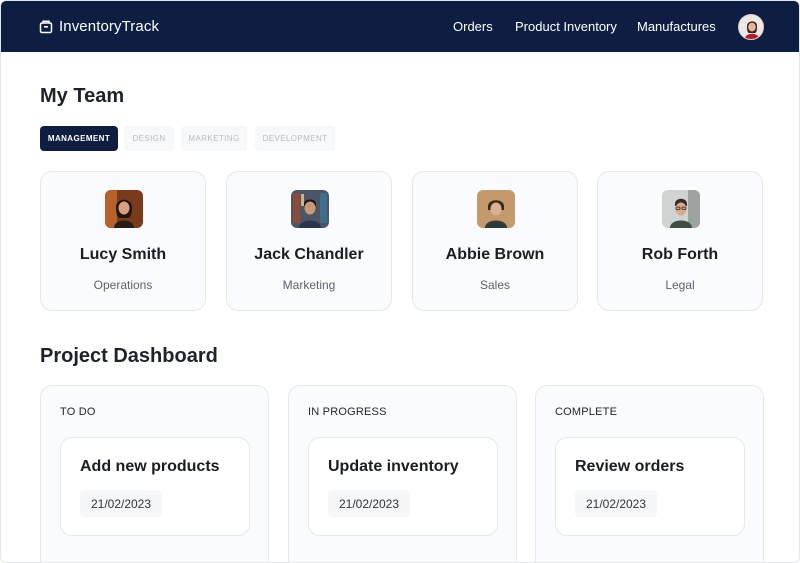 Image resolution: width=800 pixels, height=563 pixels. I want to click on kanban-column-complete: COMPLETE Review orders 21/02/2023, so click(649, 473).